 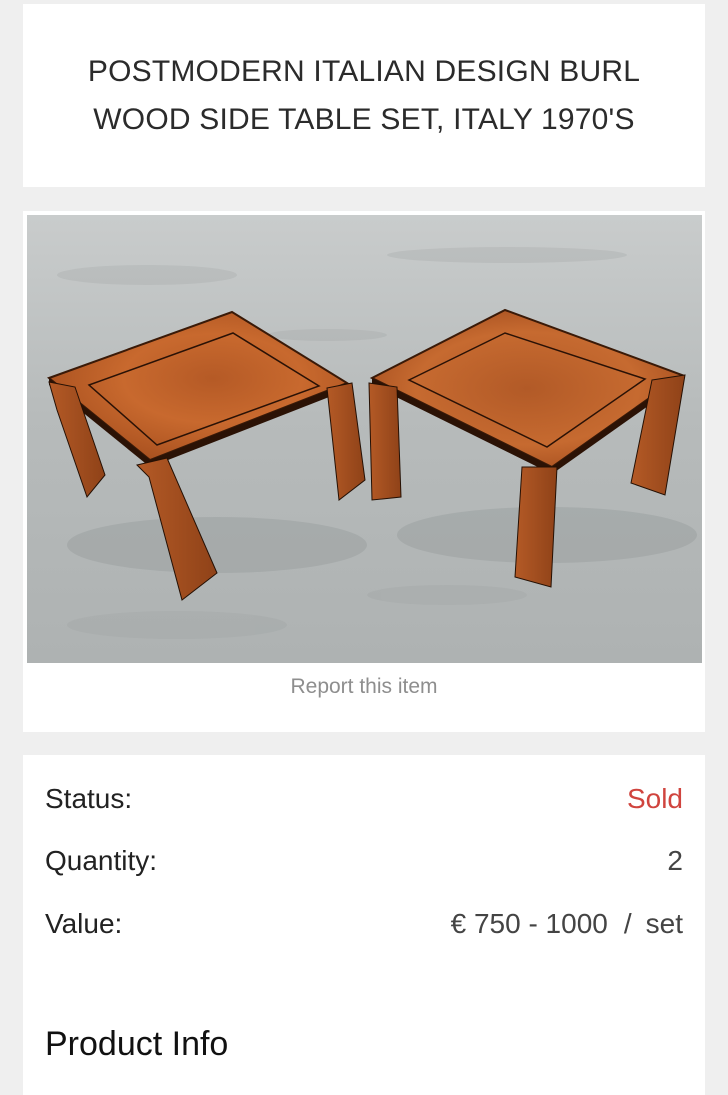 I want to click on value-label: Value:, so click(x=84, y=923).